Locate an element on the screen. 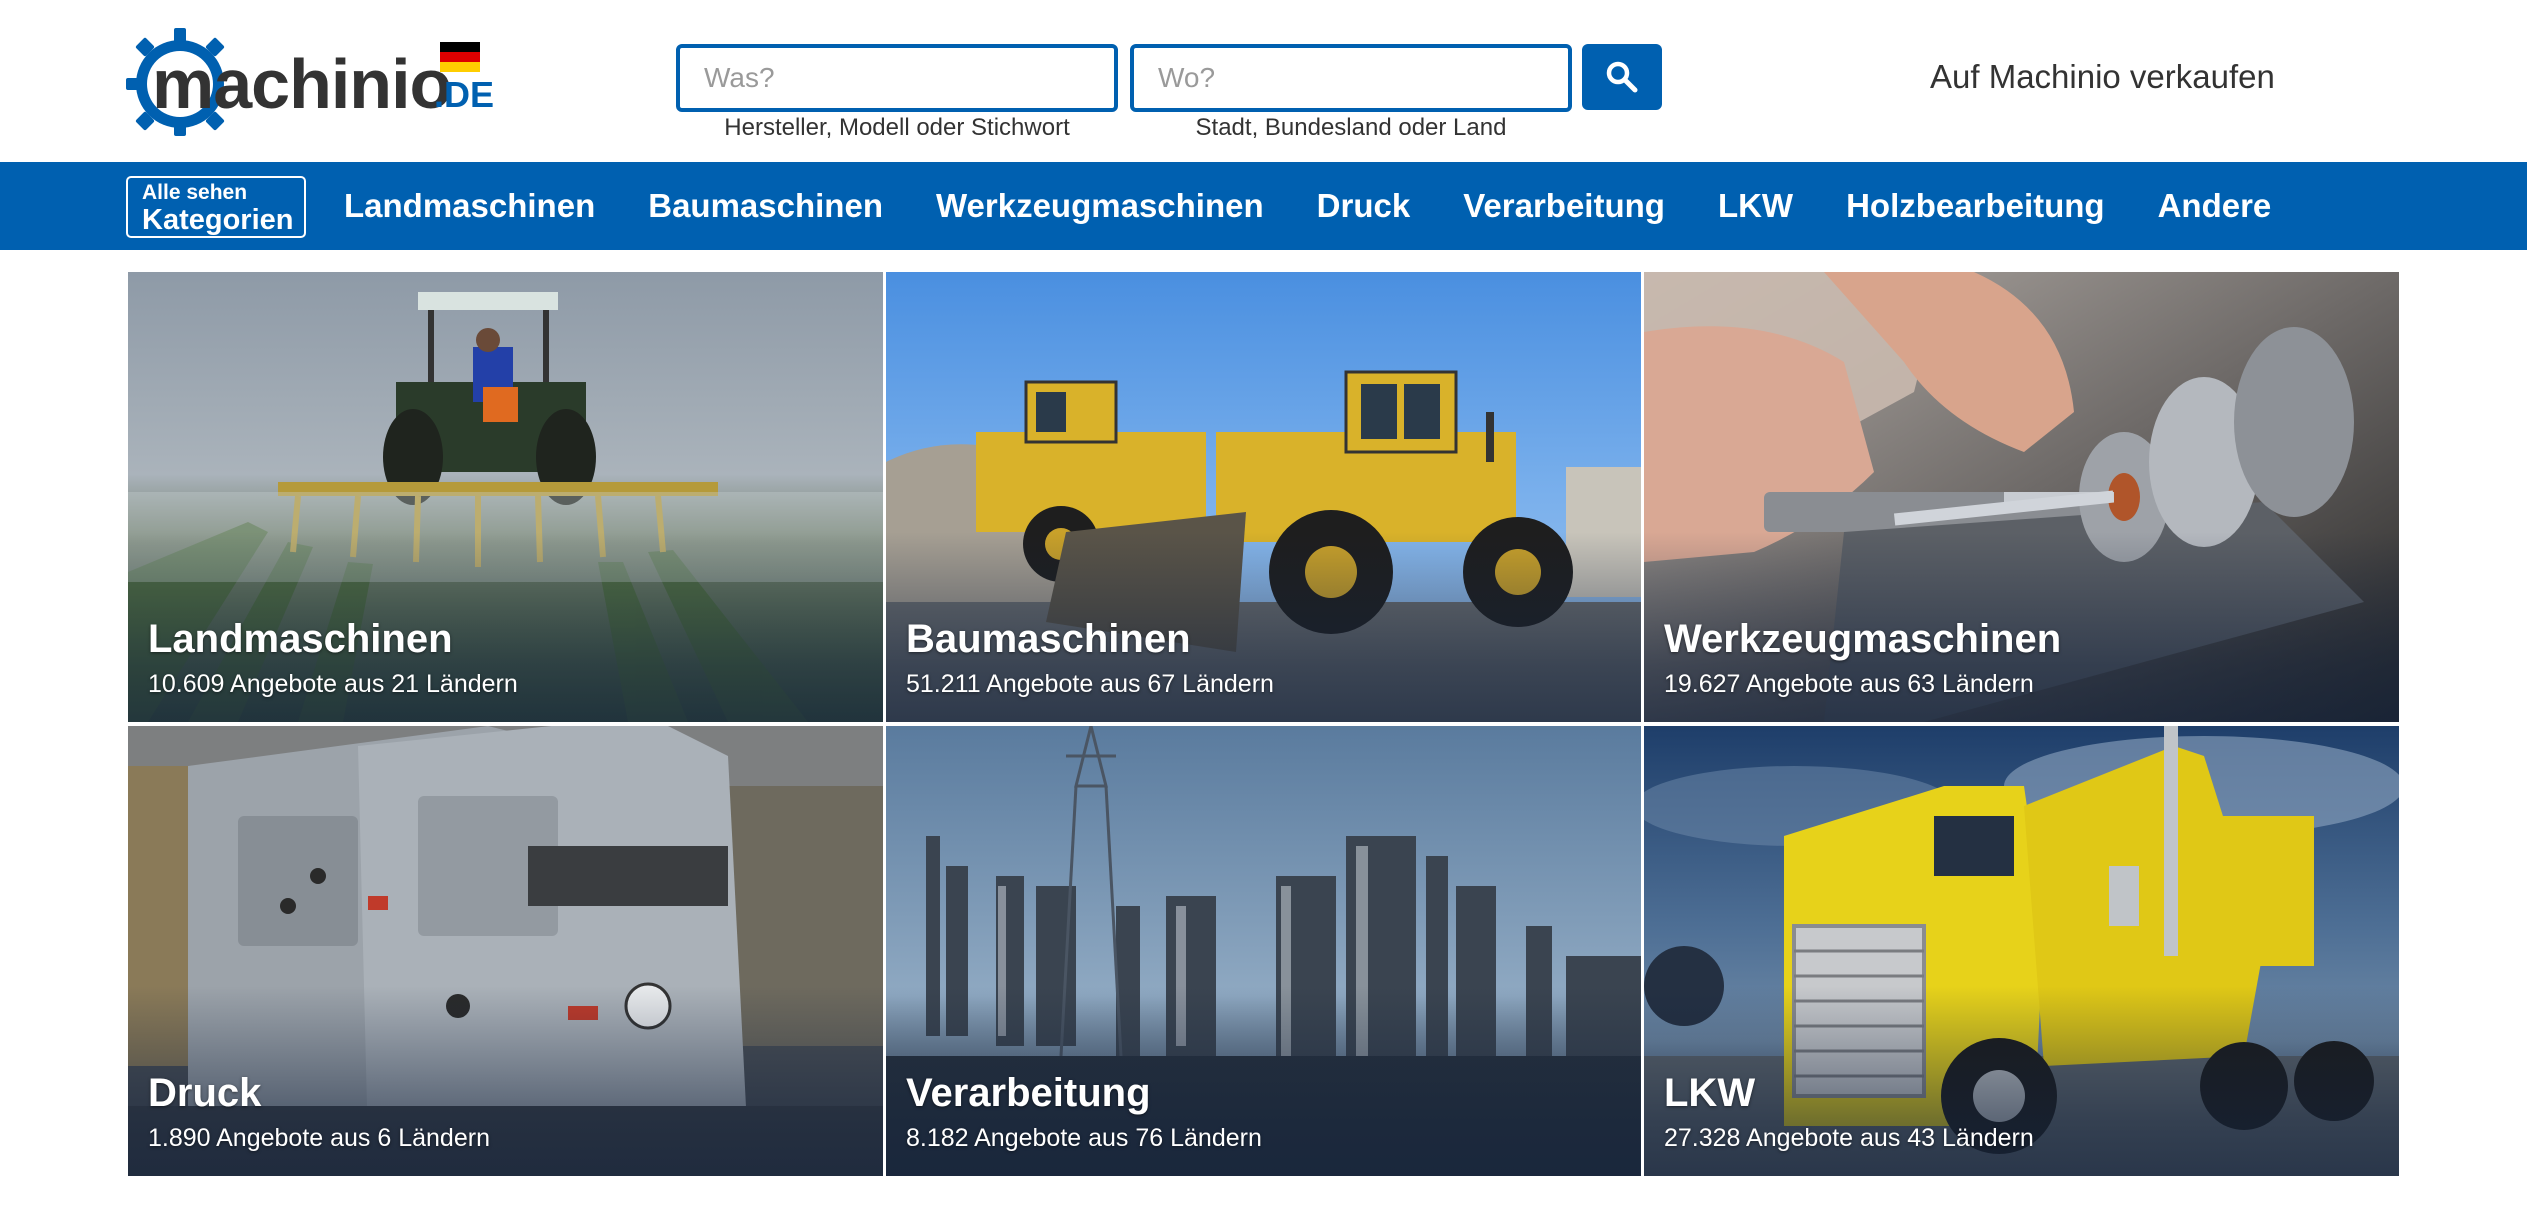  machinio-logo: machinio .DE is located at coordinates (312, 79).